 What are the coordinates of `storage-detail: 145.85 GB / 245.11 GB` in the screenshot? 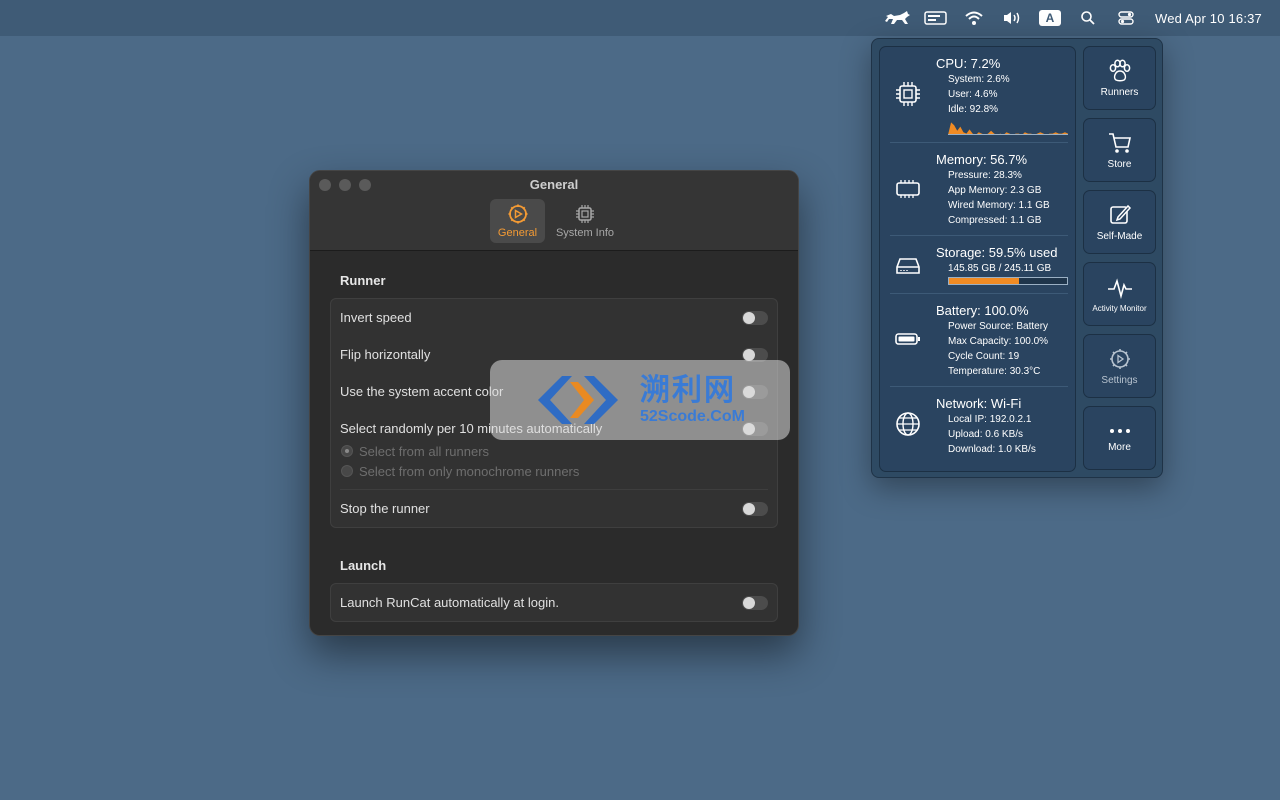 It's located at (1000, 268).